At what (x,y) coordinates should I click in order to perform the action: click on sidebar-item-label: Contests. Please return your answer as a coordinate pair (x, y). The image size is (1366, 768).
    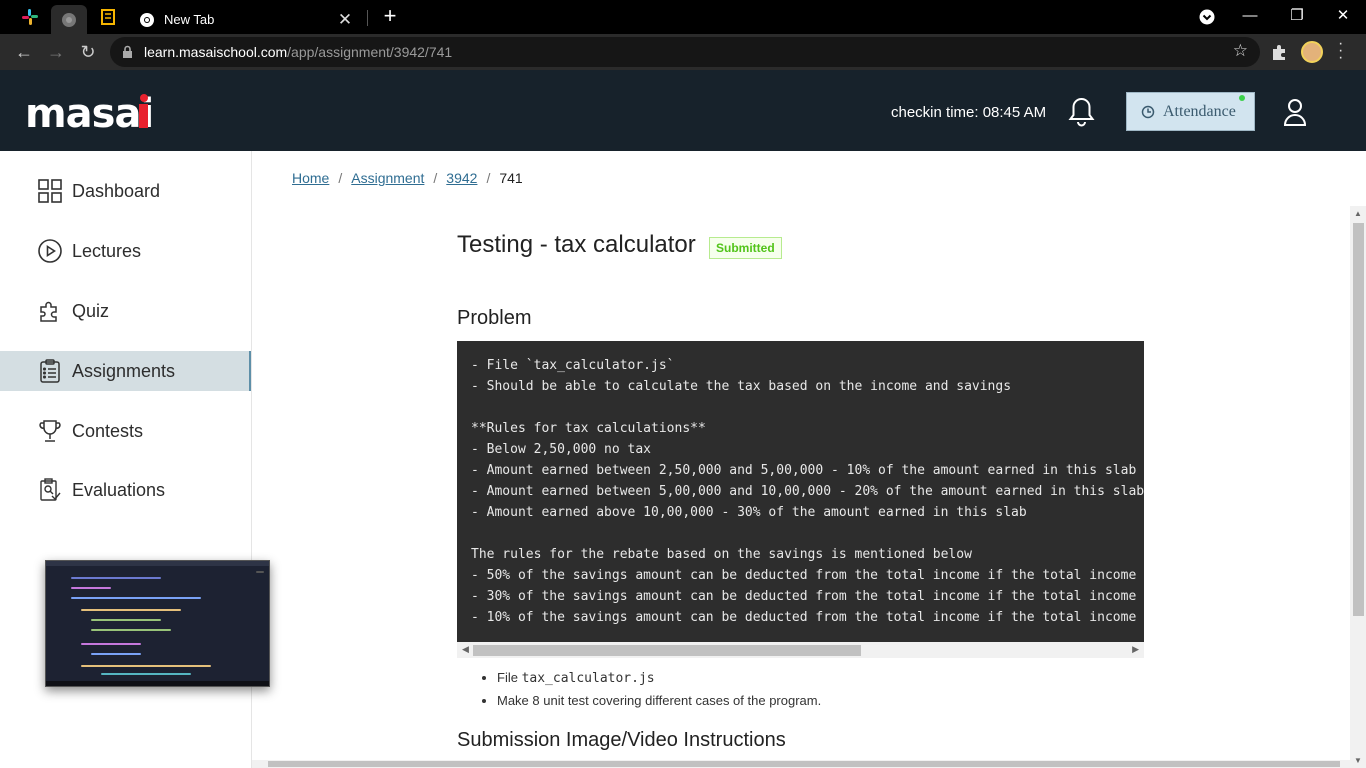
    Looking at the image, I should click on (108, 430).